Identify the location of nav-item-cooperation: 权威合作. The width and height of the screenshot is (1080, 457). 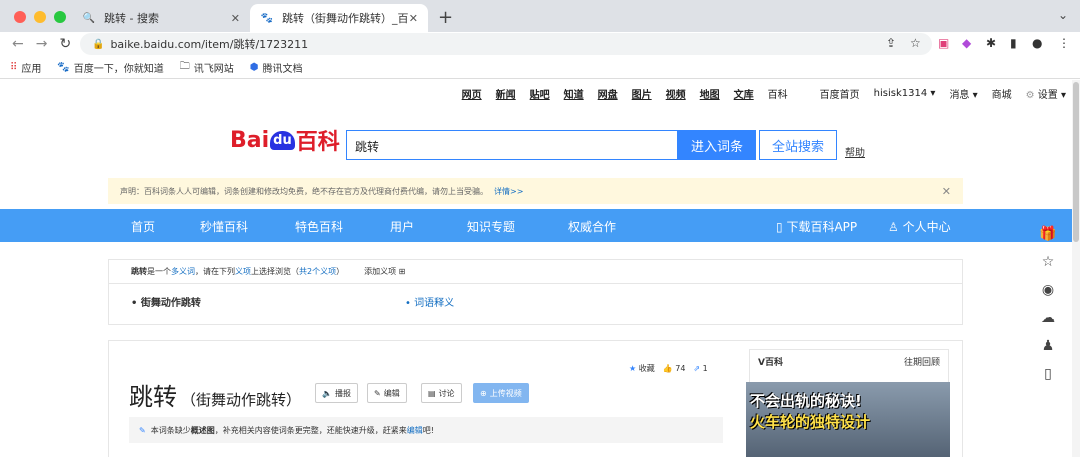
(592, 226).